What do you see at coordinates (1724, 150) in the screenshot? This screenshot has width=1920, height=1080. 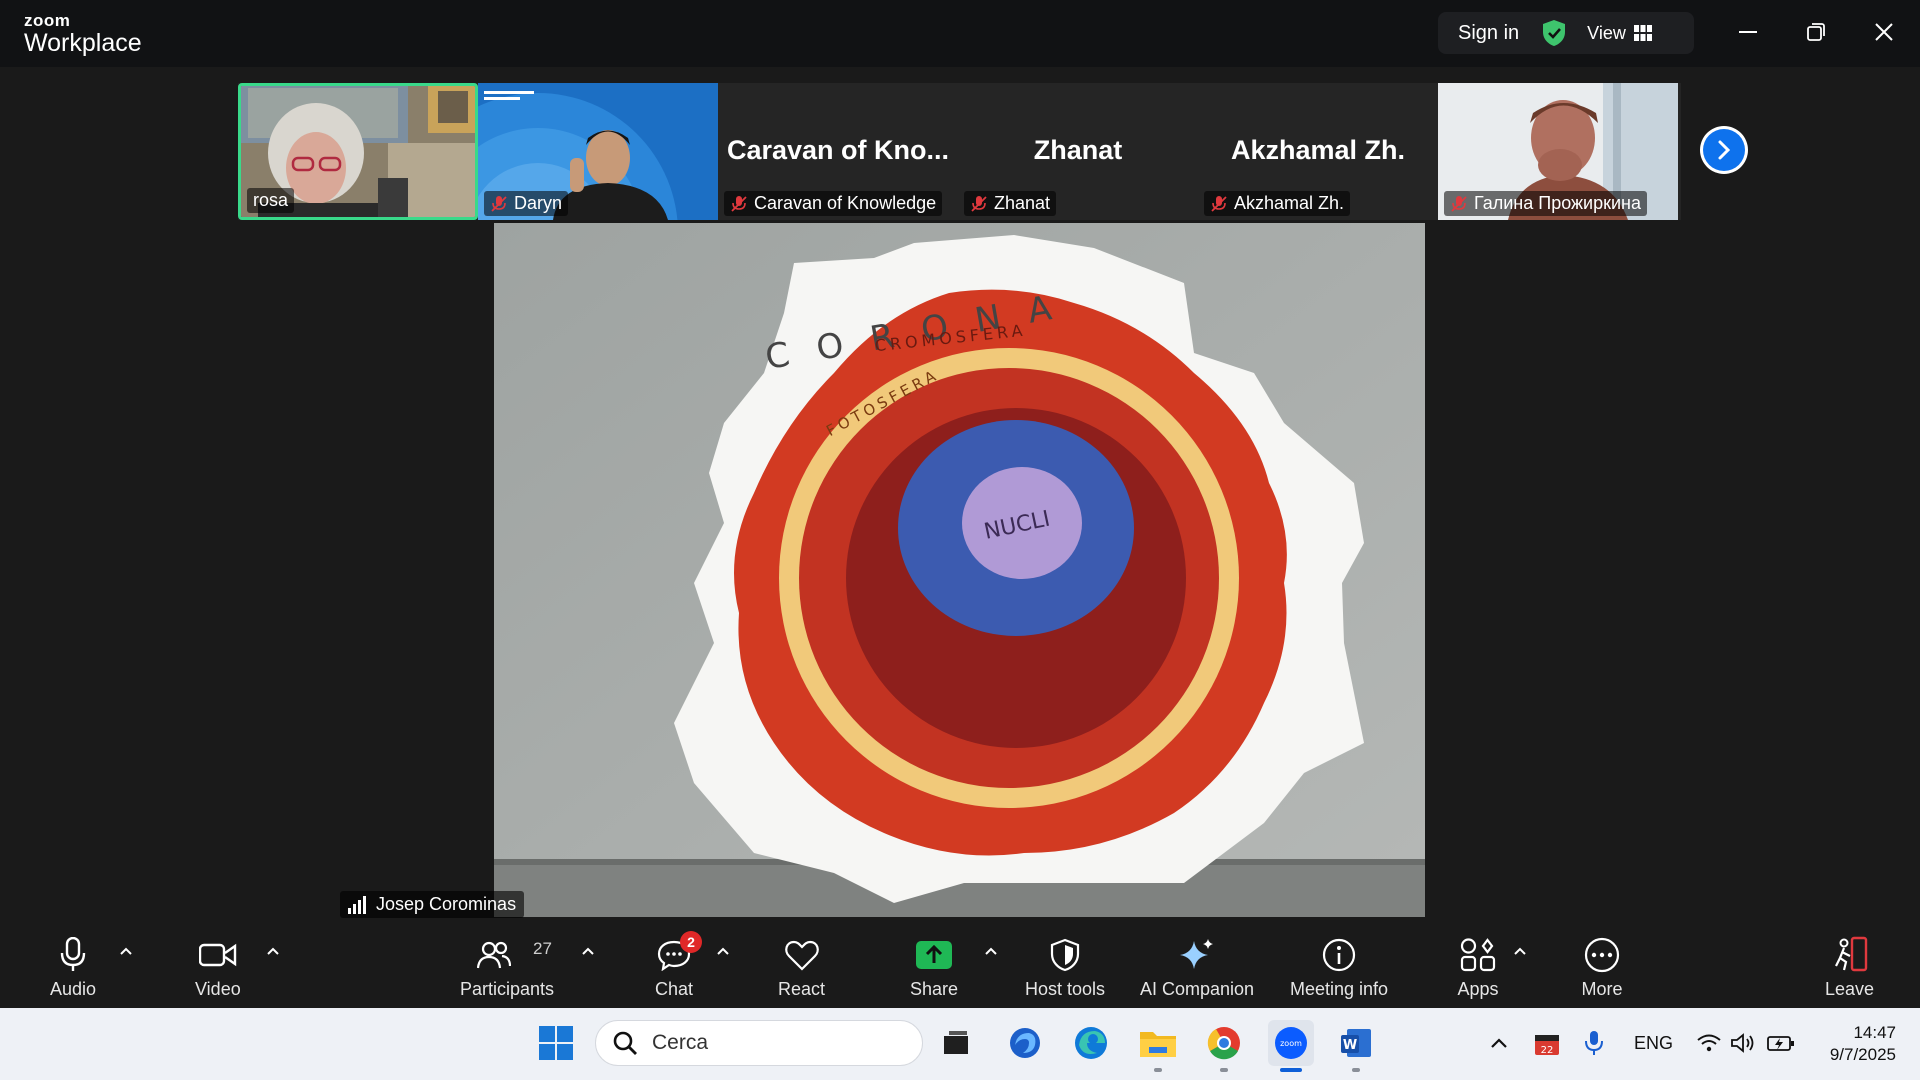 I see `next-page-button` at bounding box center [1724, 150].